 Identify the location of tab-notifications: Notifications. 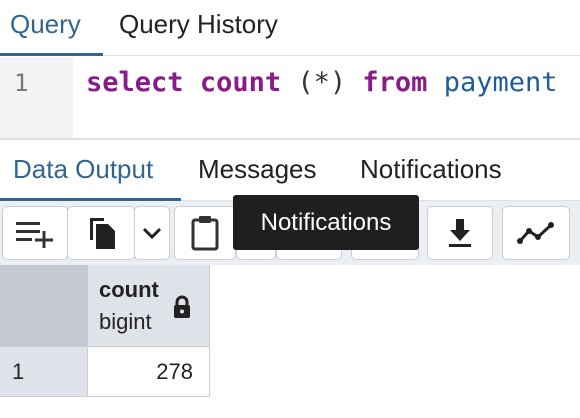
(431, 172).